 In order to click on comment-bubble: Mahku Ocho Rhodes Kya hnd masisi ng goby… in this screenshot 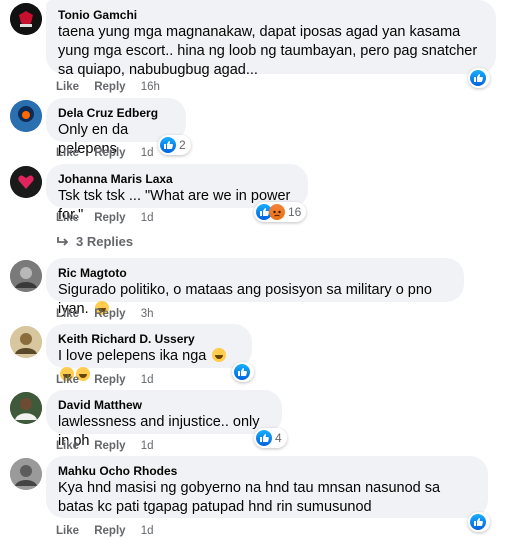, I will do `click(267, 487)`.